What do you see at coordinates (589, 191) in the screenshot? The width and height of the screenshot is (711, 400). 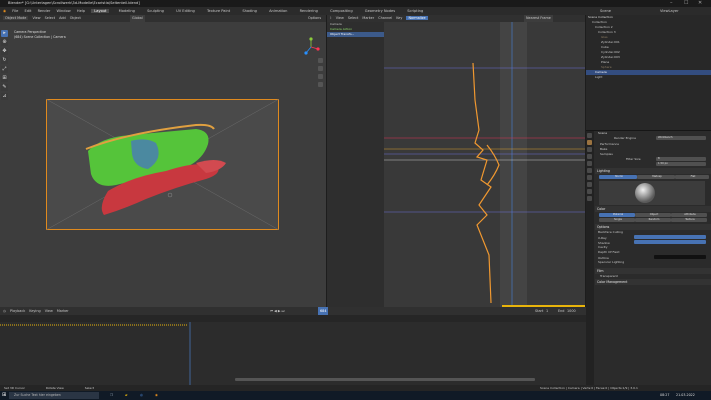 I see `constraints-tab-icon` at bounding box center [589, 191].